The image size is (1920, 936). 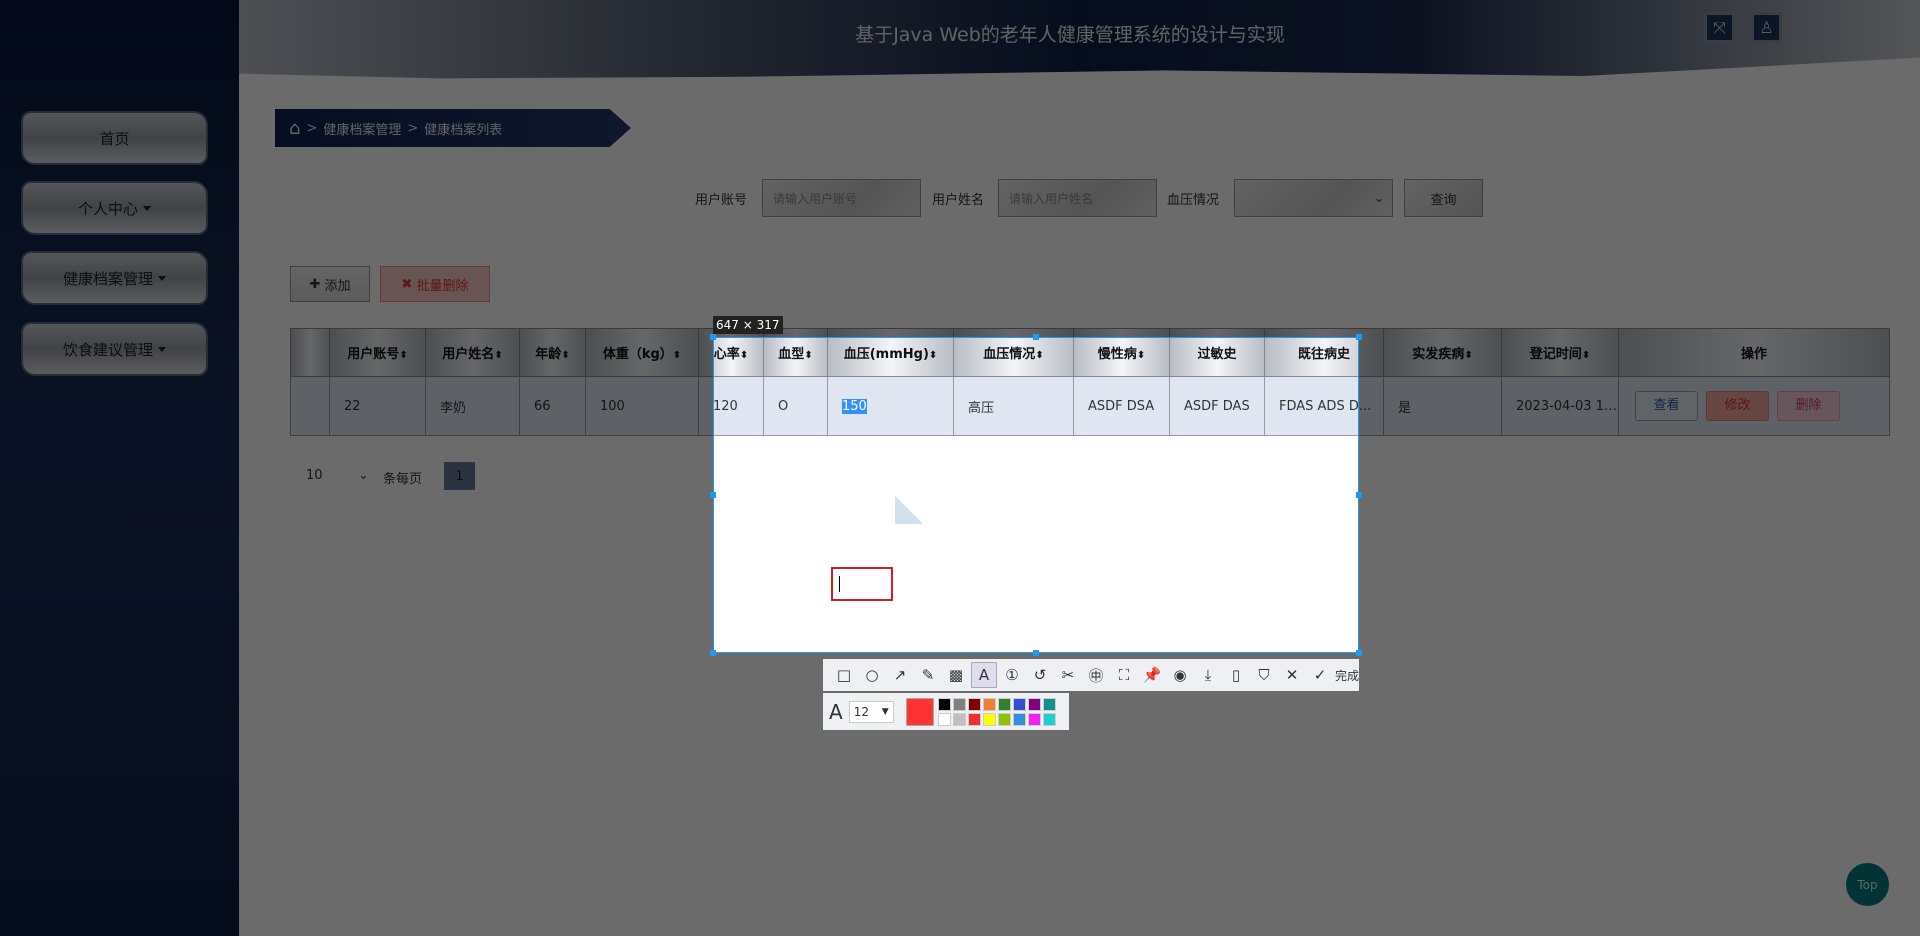 What do you see at coordinates (1013, 406) in the screenshot?
I see `table-cell: 高压` at bounding box center [1013, 406].